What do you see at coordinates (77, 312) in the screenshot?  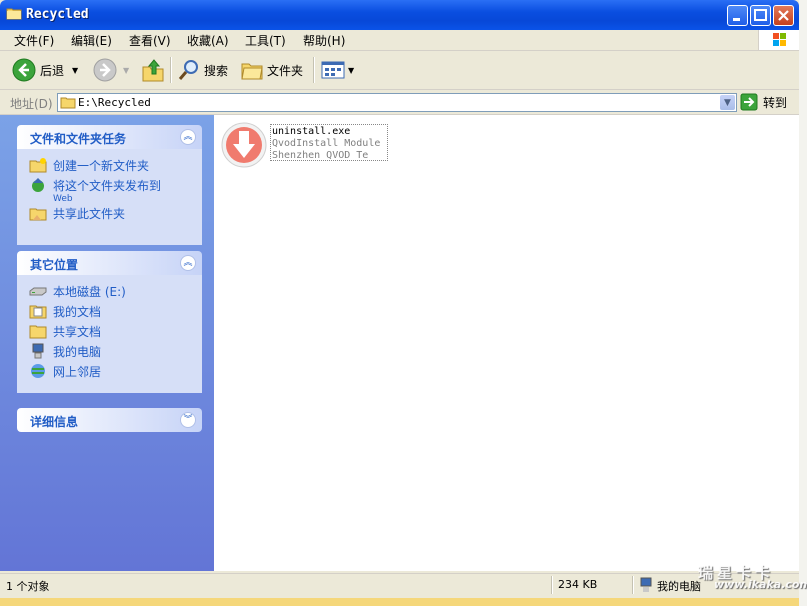 I see `place-label: 我的文档` at bounding box center [77, 312].